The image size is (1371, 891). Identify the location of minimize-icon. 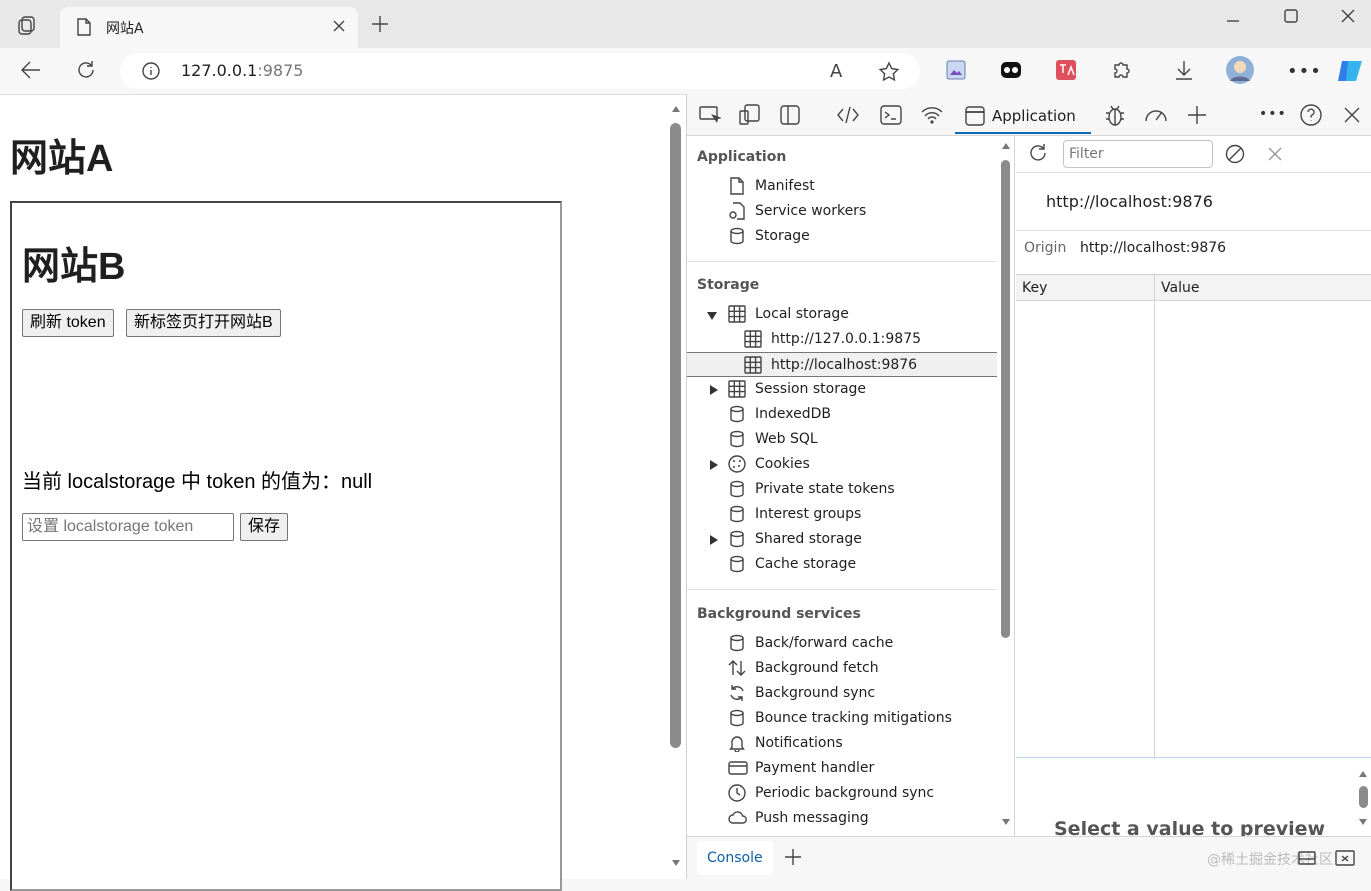
(1233, 21).